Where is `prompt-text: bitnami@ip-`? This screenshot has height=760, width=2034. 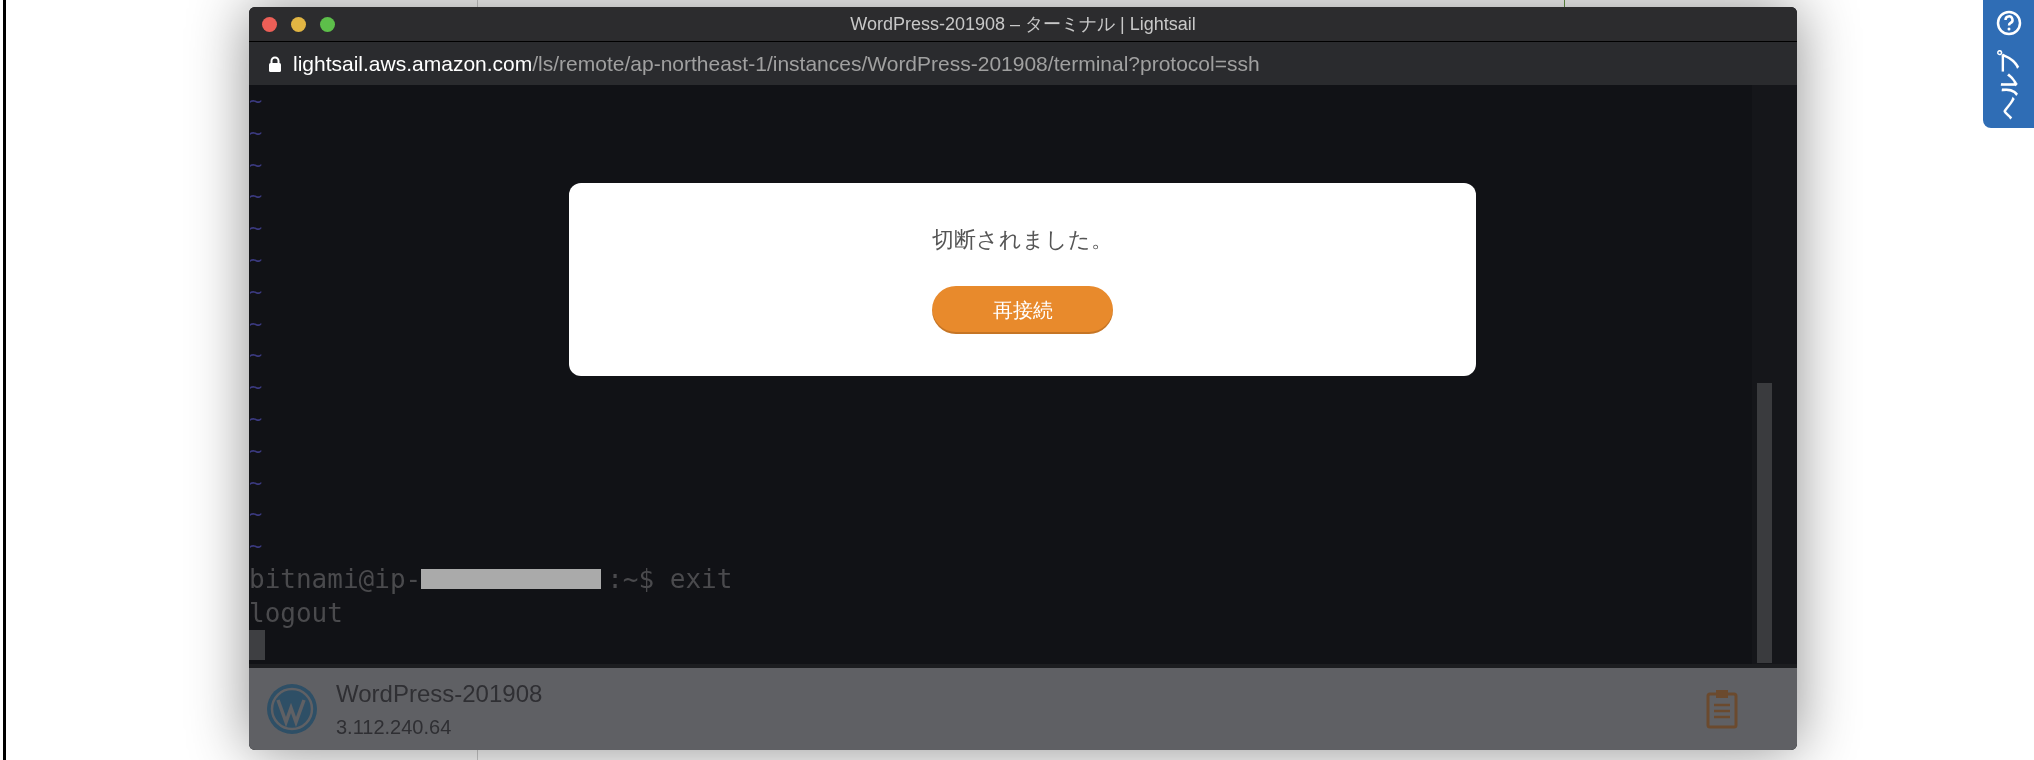
prompt-text: bitnami@ip- is located at coordinates (335, 579).